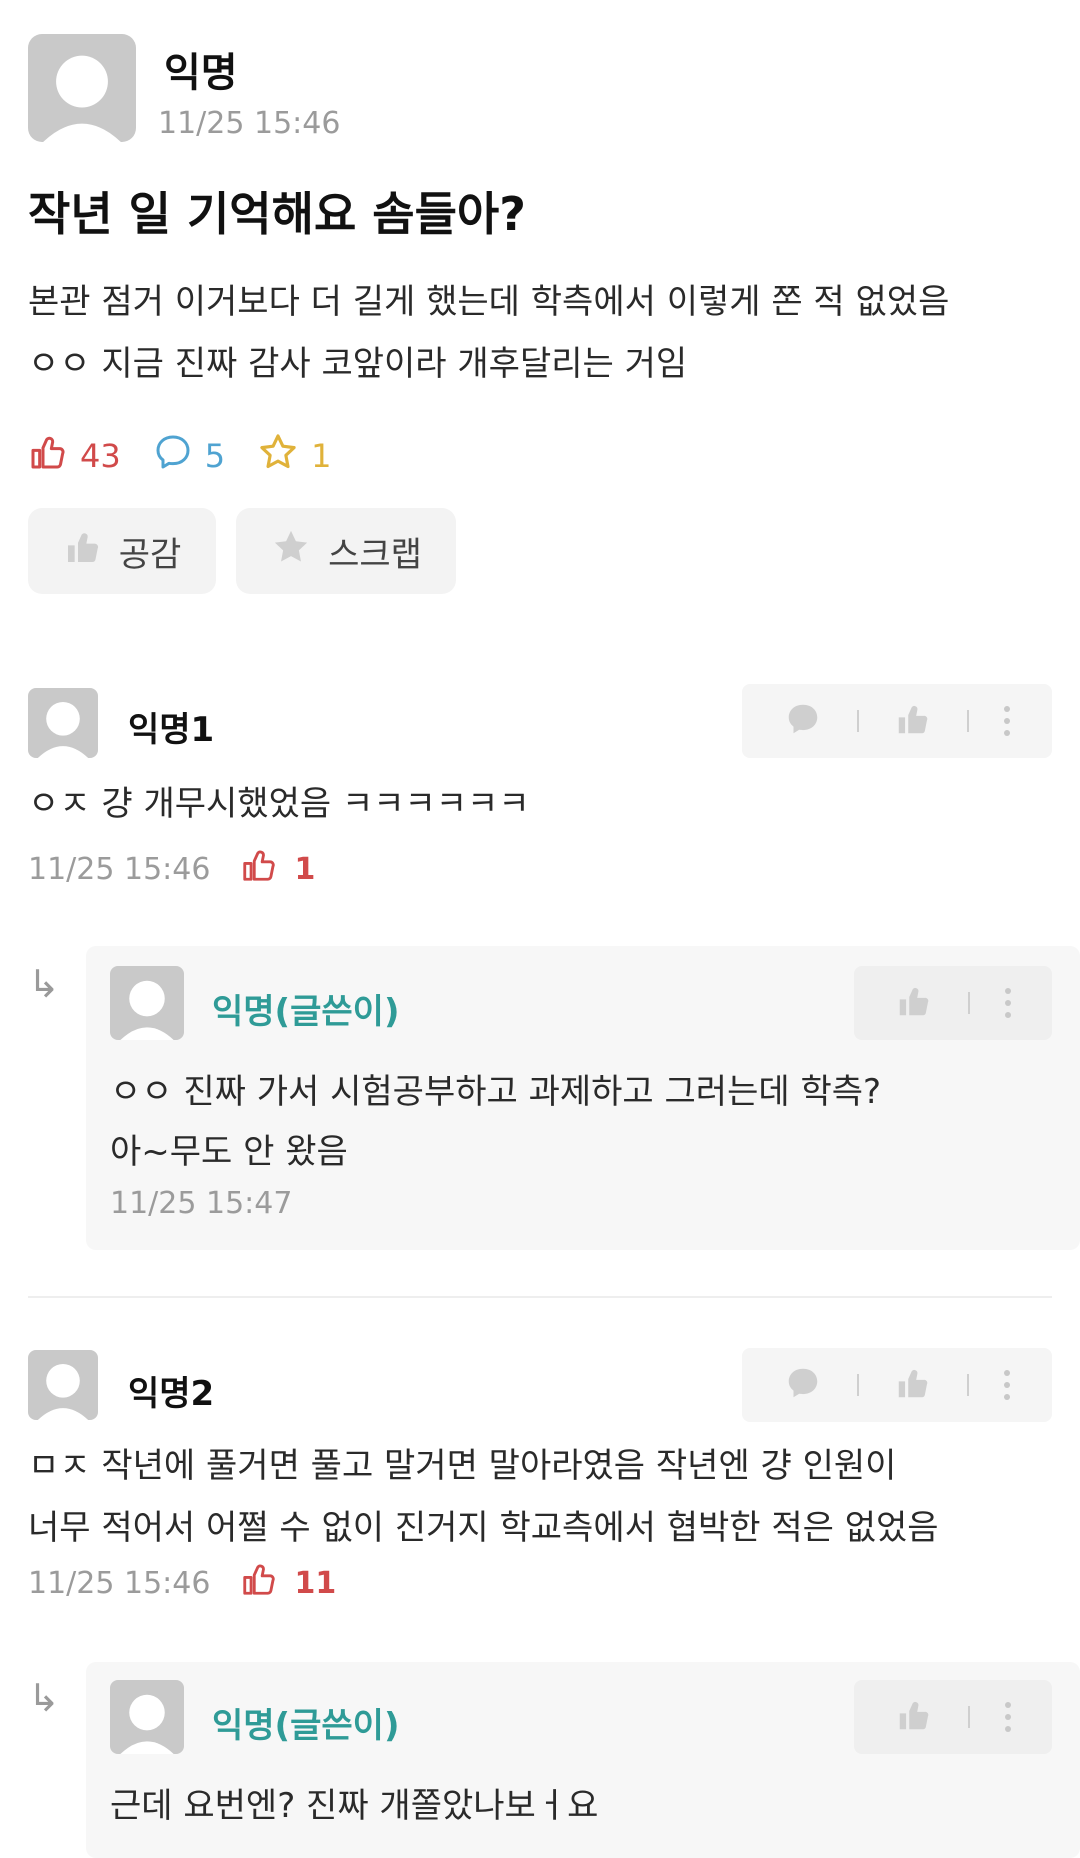 The height and width of the screenshot is (1858, 1080). What do you see at coordinates (279, 804) in the screenshot?
I see `comment-text: ㅇㅈ 걍 개무시했었음 ㅋㅋㅋㅋㅋㅋ` at bounding box center [279, 804].